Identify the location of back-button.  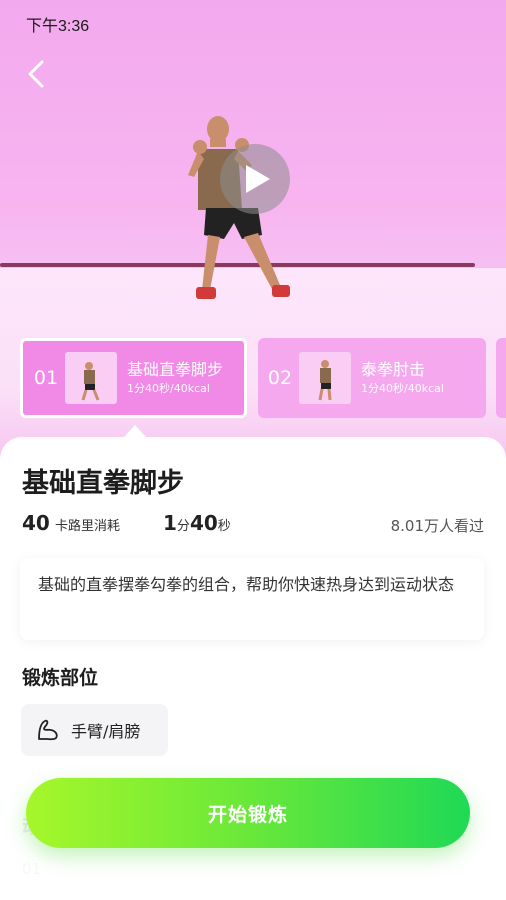
(38, 74).